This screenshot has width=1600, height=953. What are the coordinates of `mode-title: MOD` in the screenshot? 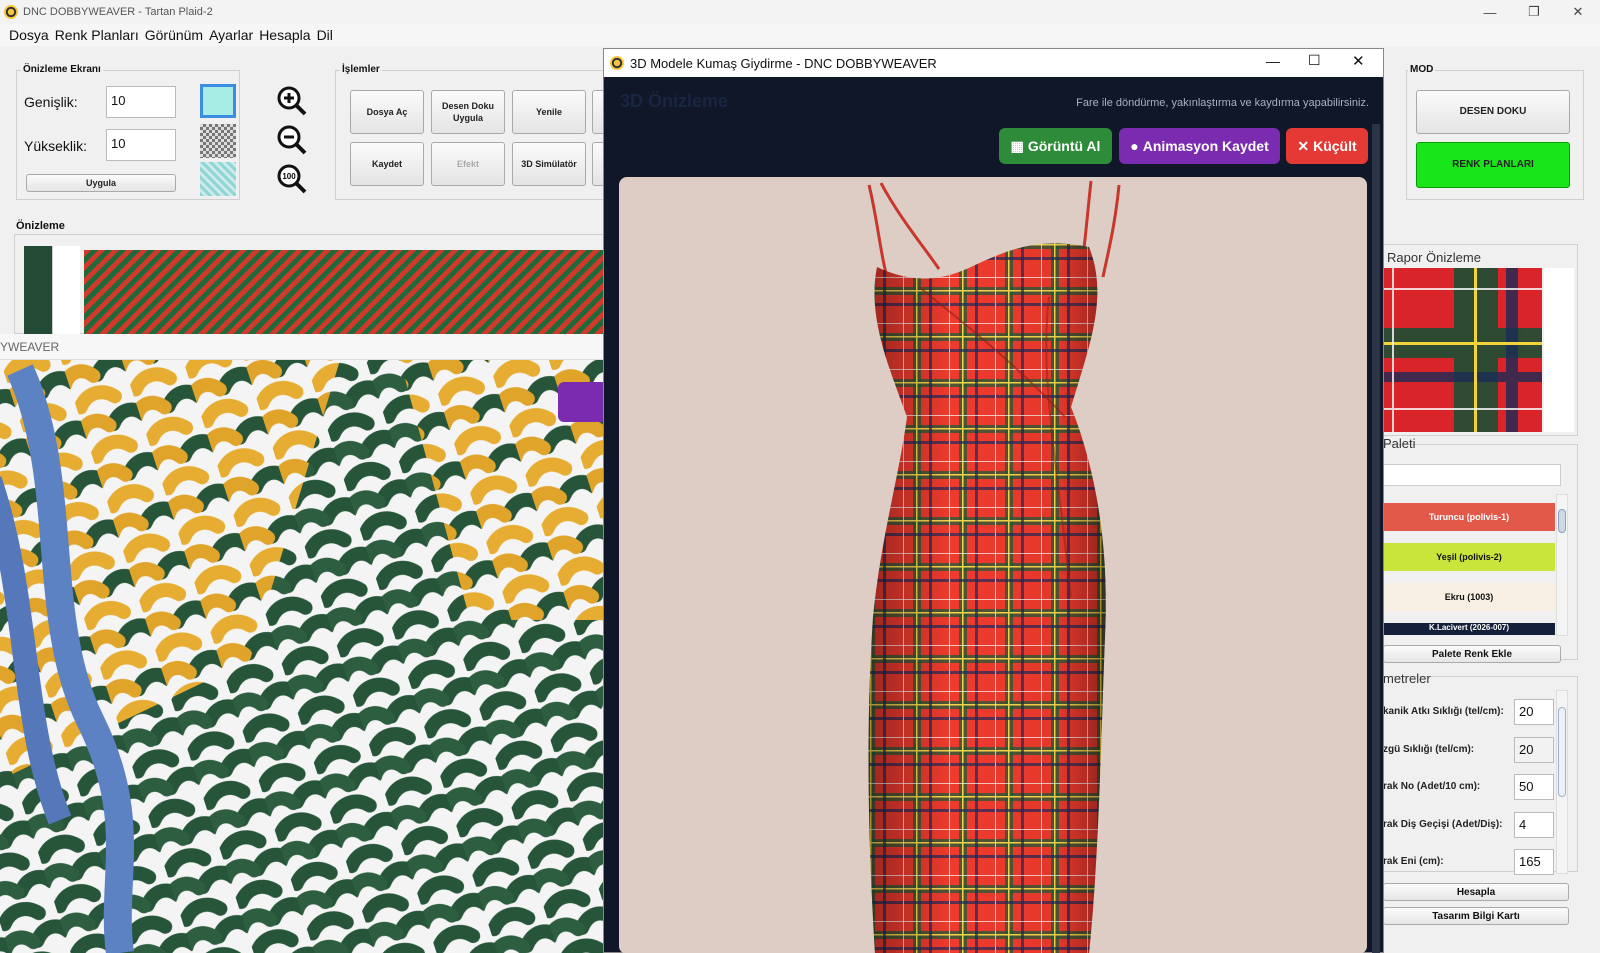 It's located at (1422, 69).